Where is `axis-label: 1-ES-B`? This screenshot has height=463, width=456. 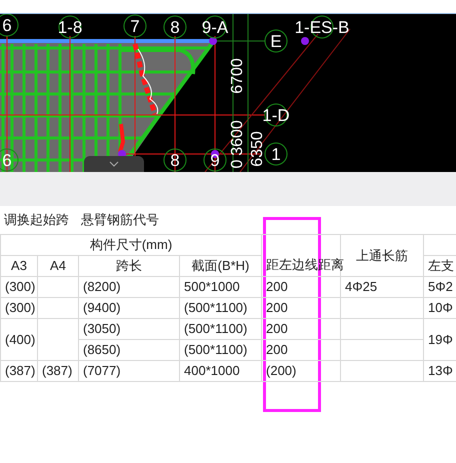
axis-label: 1-ES-B is located at coordinates (322, 27).